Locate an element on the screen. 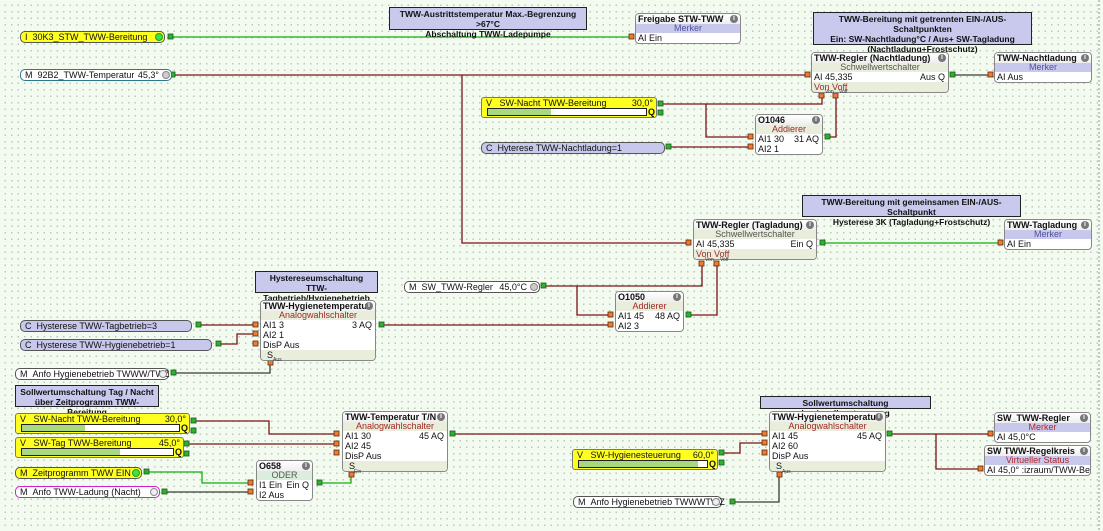 This screenshot has width=1103, height=531. status-led-icon is located at coordinates (136, 473).